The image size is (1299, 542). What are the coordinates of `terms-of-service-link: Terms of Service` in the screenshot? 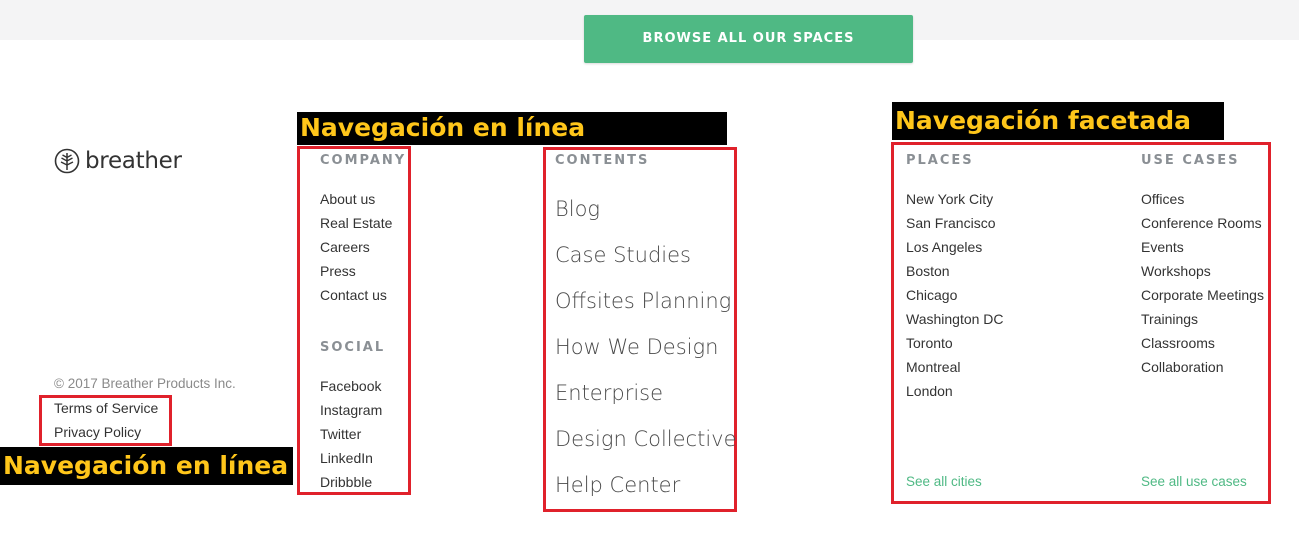 It's located at (106, 408).